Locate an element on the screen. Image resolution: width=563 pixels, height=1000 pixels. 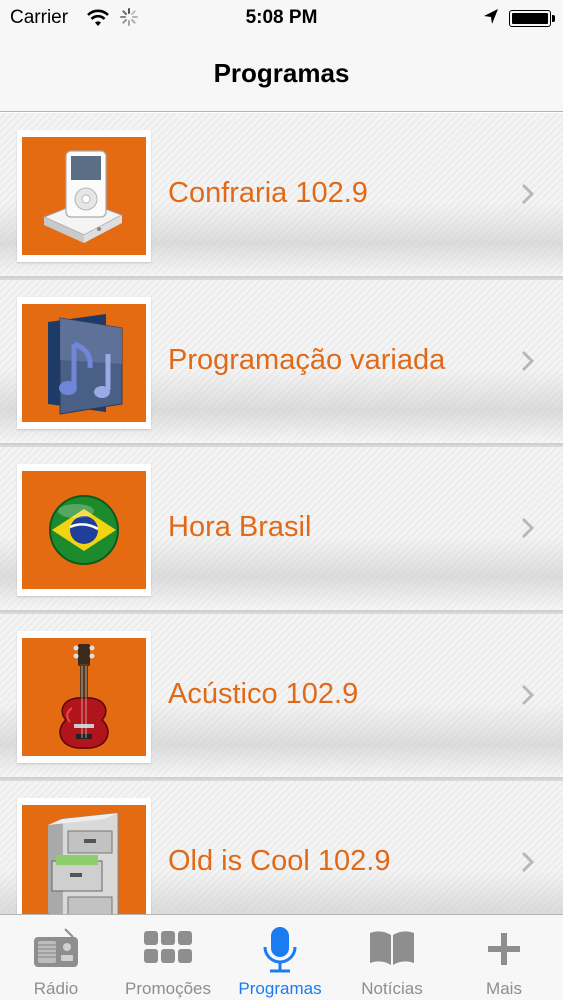
guitar-icon is located at coordinates (84, 696).